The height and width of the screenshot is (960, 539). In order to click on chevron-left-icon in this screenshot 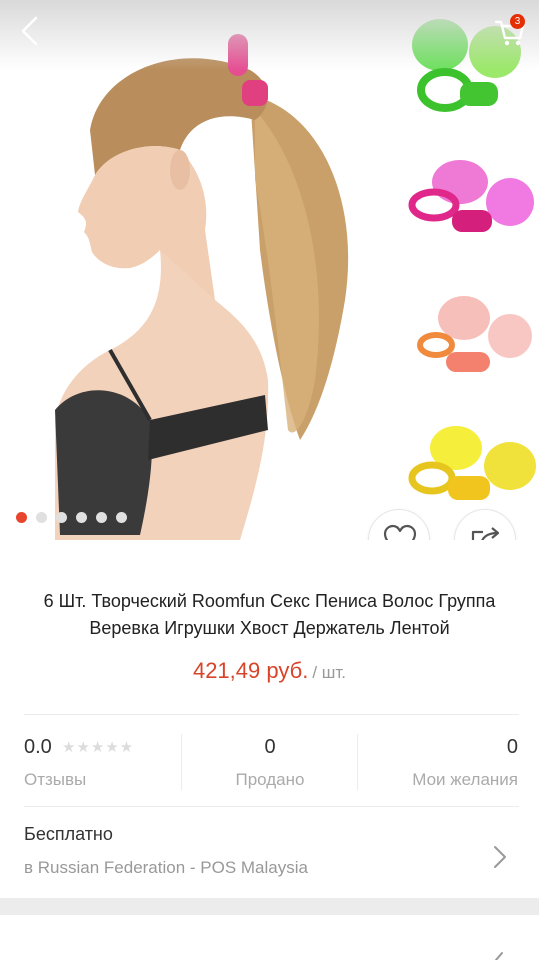, I will do `click(29, 31)`.